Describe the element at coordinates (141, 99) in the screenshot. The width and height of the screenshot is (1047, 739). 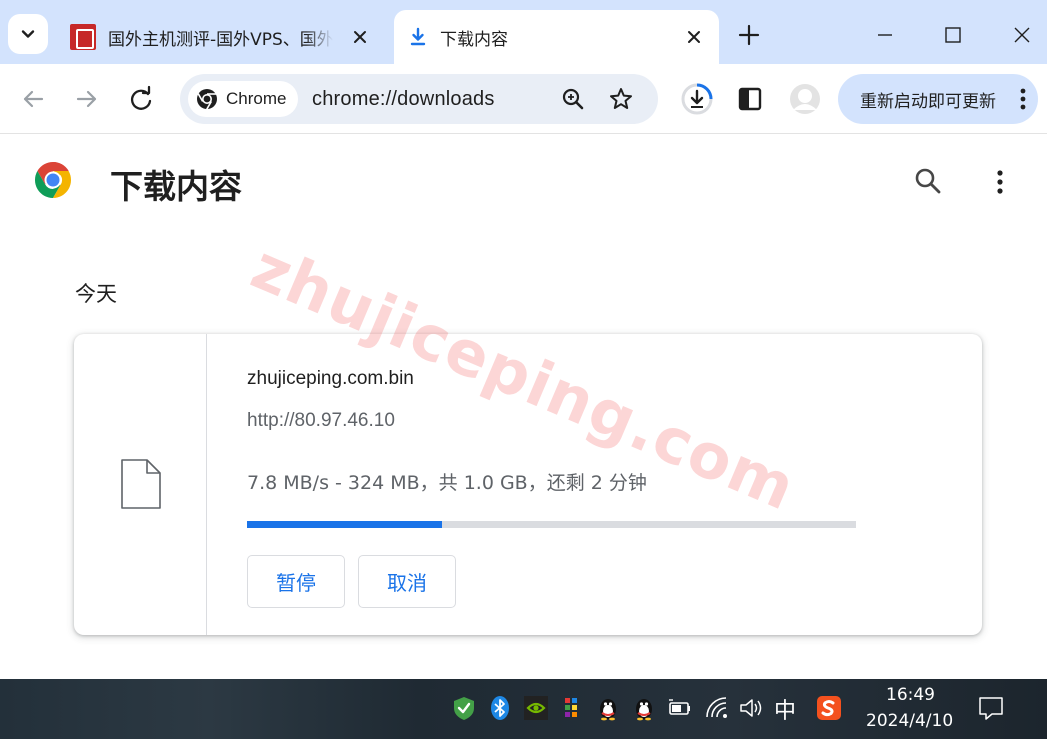
I see `reload-icon` at that location.